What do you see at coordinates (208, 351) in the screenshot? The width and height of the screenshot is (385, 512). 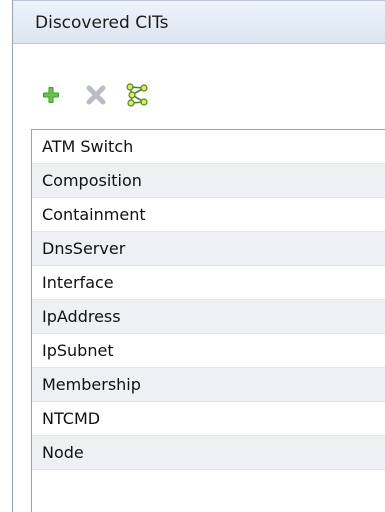 I see `list-item: IpSubnet` at bounding box center [208, 351].